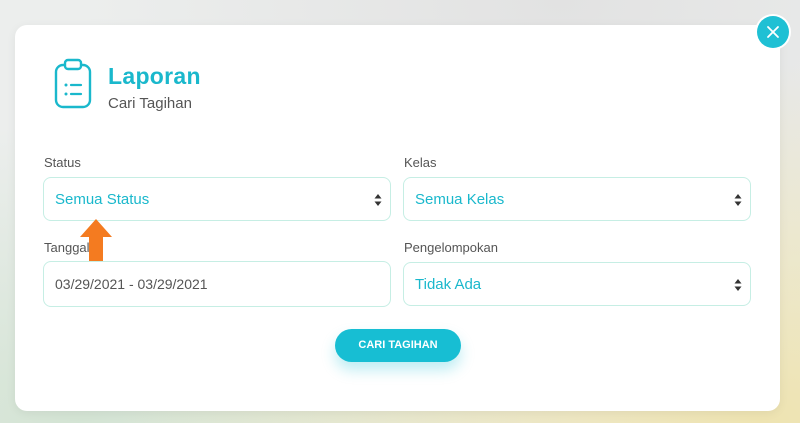 The image size is (800, 423). I want to click on pengelompokan-select-value: Tidak Ada, so click(448, 284).